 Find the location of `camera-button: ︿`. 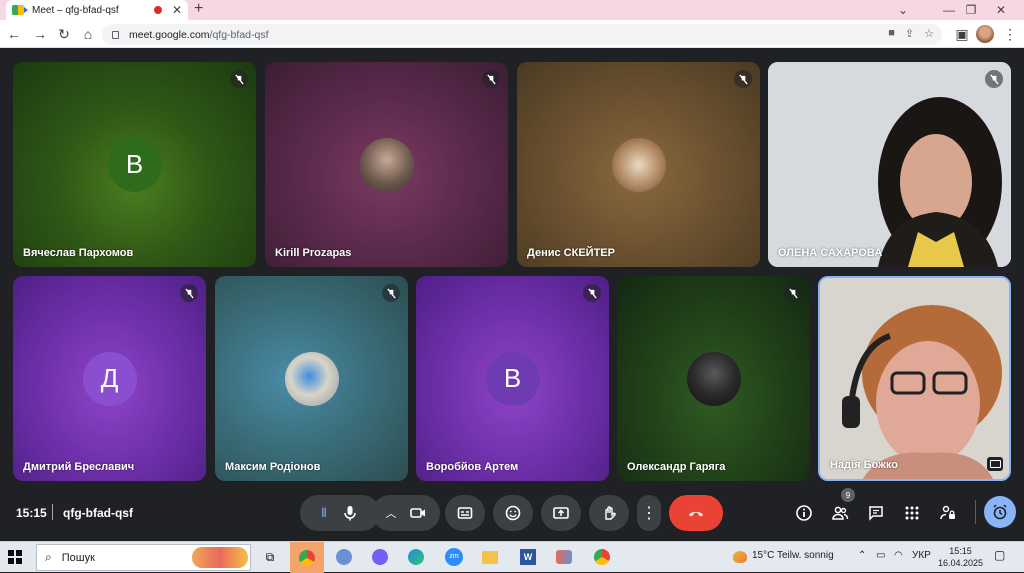

camera-button: ︿ is located at coordinates (406, 513).